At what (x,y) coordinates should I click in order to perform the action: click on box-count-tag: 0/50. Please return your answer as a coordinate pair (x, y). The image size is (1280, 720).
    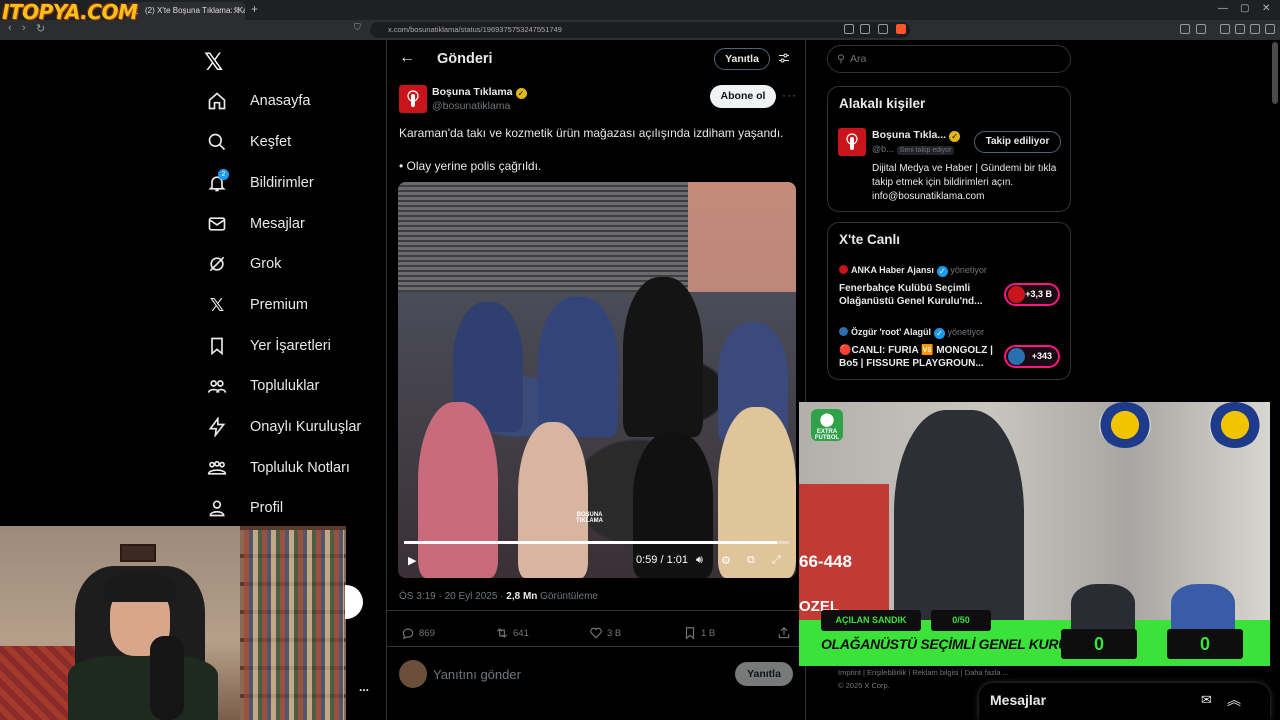
    Looking at the image, I should click on (961, 620).